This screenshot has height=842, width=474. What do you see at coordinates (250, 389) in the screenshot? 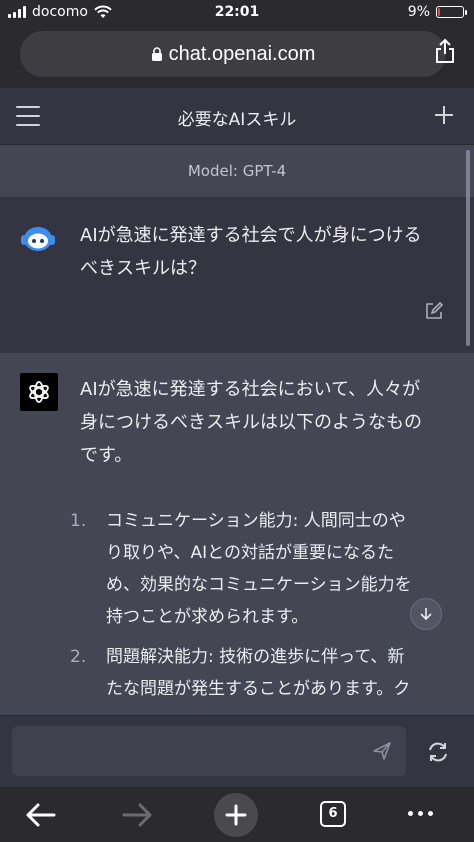
I see `assistant-line: AIが急速に発達する社会において、人々が` at bounding box center [250, 389].